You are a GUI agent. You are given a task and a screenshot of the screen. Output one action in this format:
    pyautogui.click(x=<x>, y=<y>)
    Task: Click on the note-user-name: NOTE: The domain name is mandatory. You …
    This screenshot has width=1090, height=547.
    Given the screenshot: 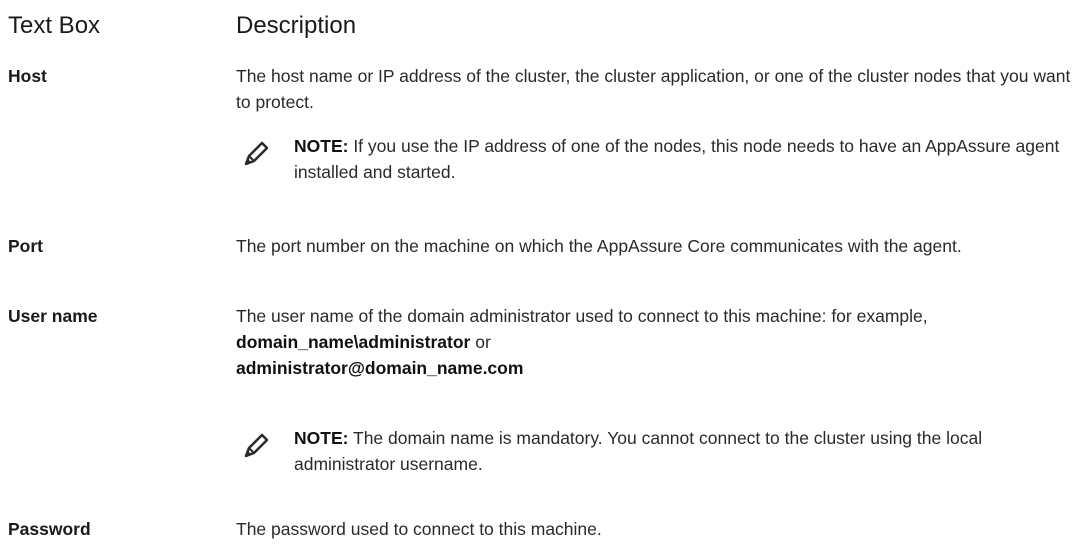 What is the action you would take?
    pyautogui.click(x=689, y=451)
    